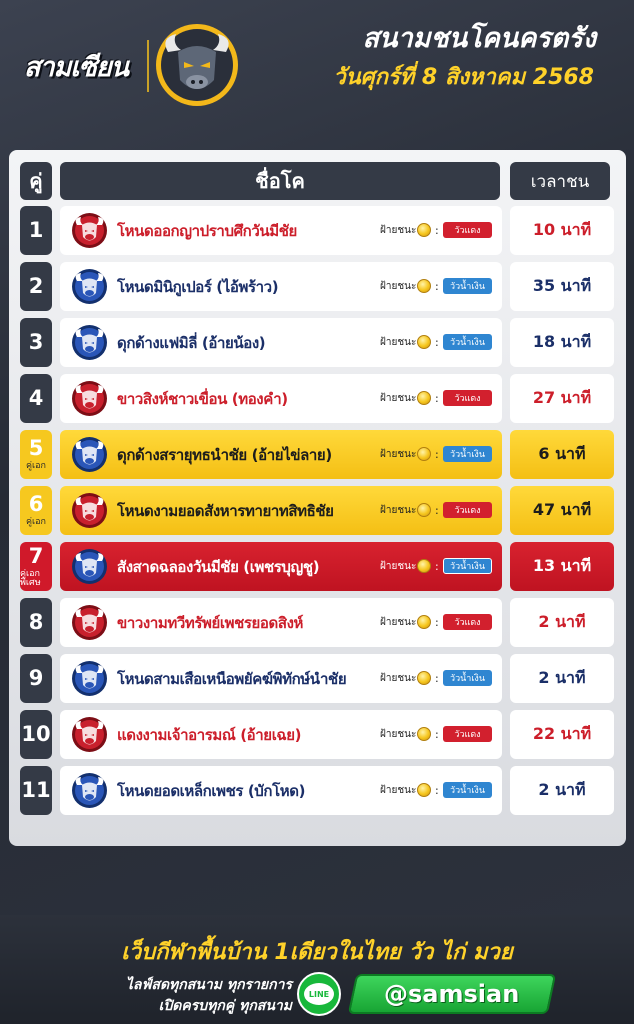  What do you see at coordinates (197, 65) in the screenshot?
I see `bull-mascot-icon` at bounding box center [197, 65].